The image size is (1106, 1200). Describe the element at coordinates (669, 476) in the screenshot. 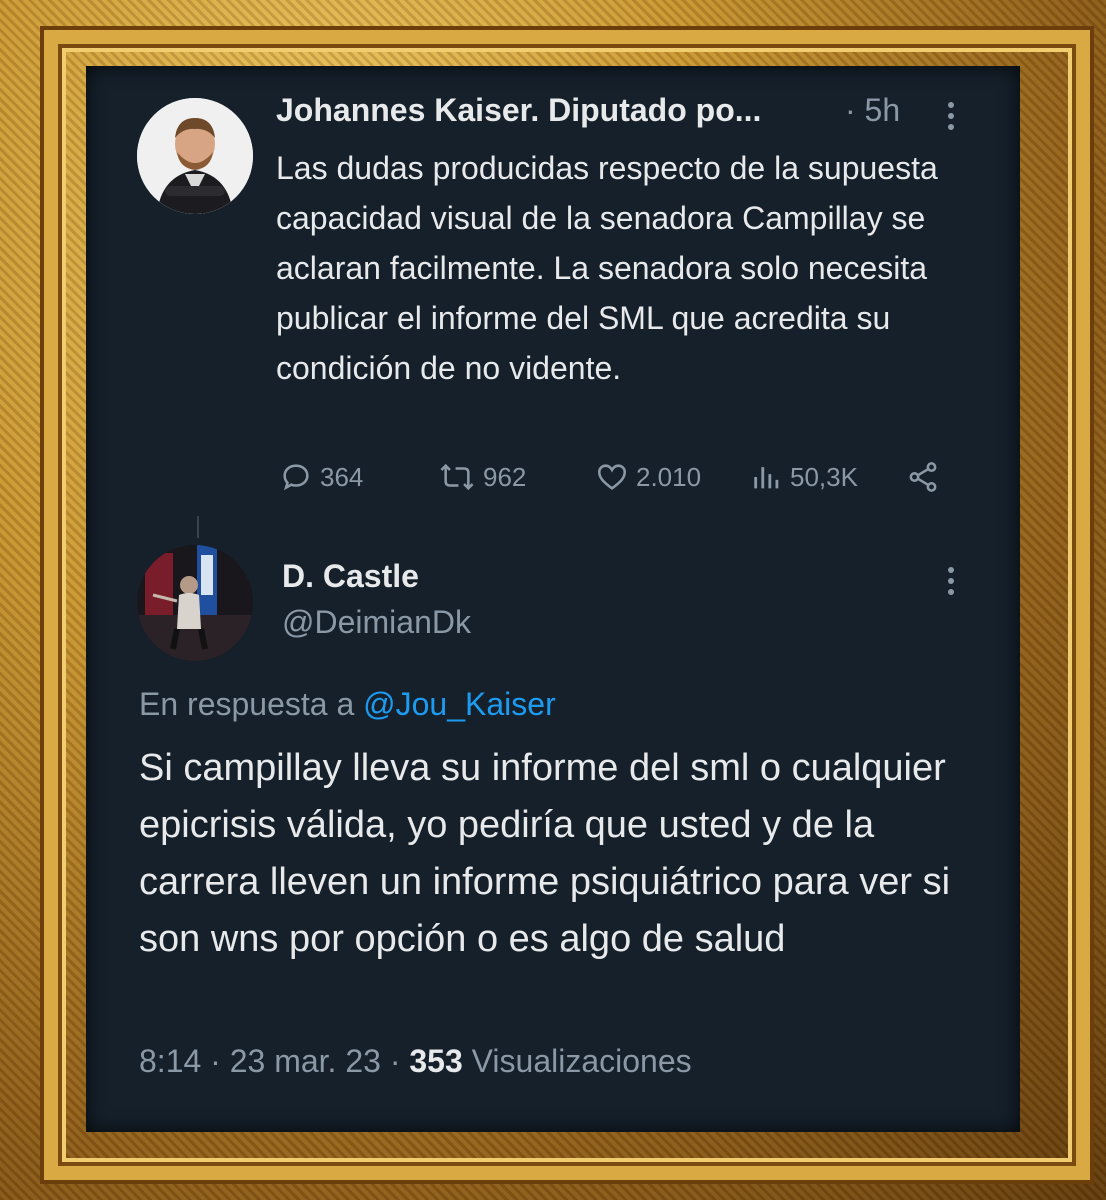

I see `like-count: 2.010` at that location.